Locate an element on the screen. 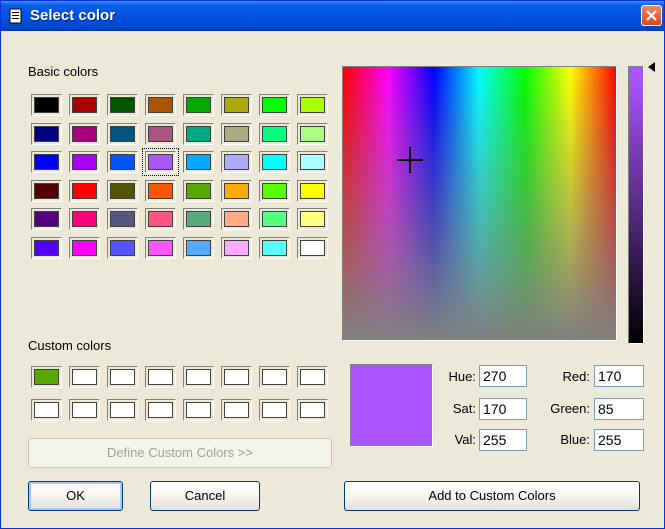 Image resolution: width=665 pixels, height=529 pixels. red-field is located at coordinates (619, 376).